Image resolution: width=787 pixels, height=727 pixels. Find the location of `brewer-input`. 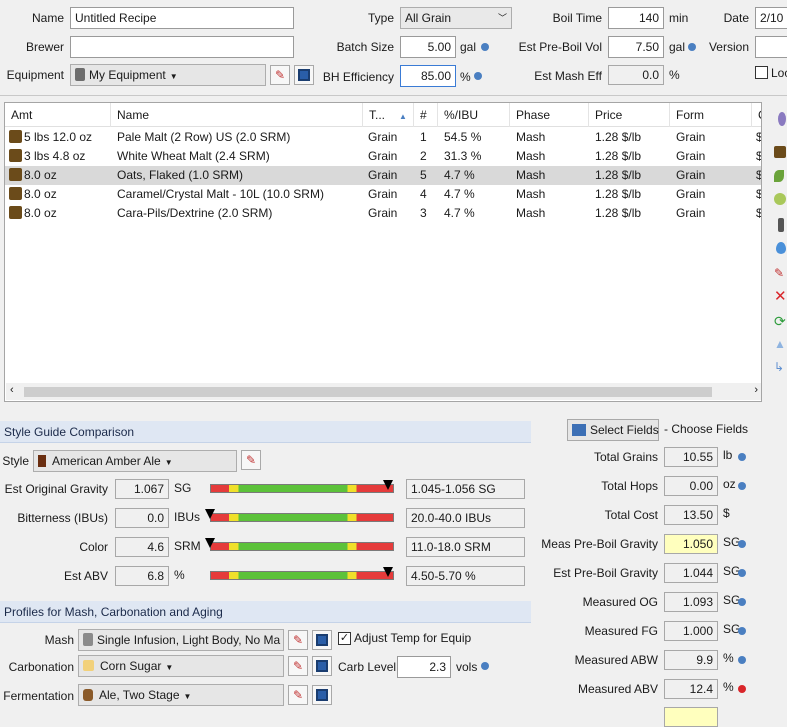

brewer-input is located at coordinates (182, 47).